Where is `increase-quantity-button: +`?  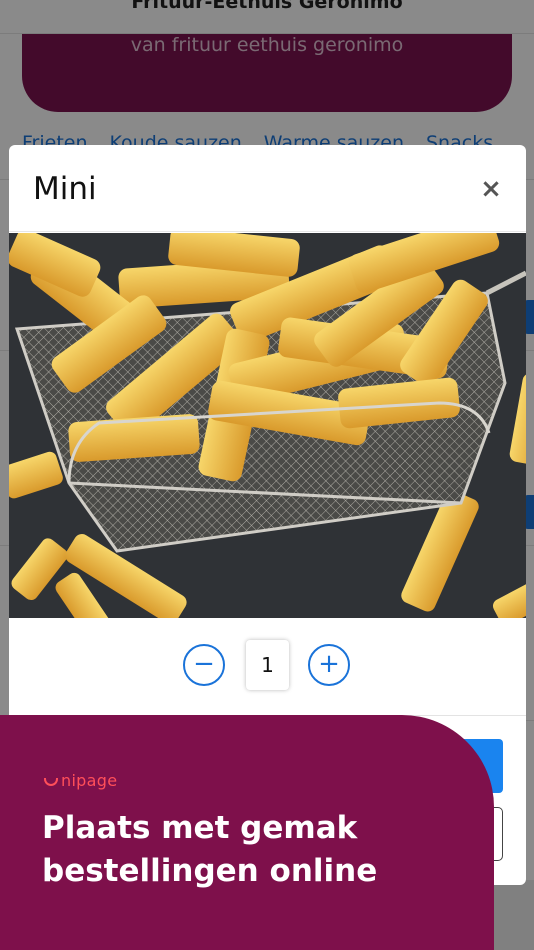
increase-quantity-button: + is located at coordinates (329, 665).